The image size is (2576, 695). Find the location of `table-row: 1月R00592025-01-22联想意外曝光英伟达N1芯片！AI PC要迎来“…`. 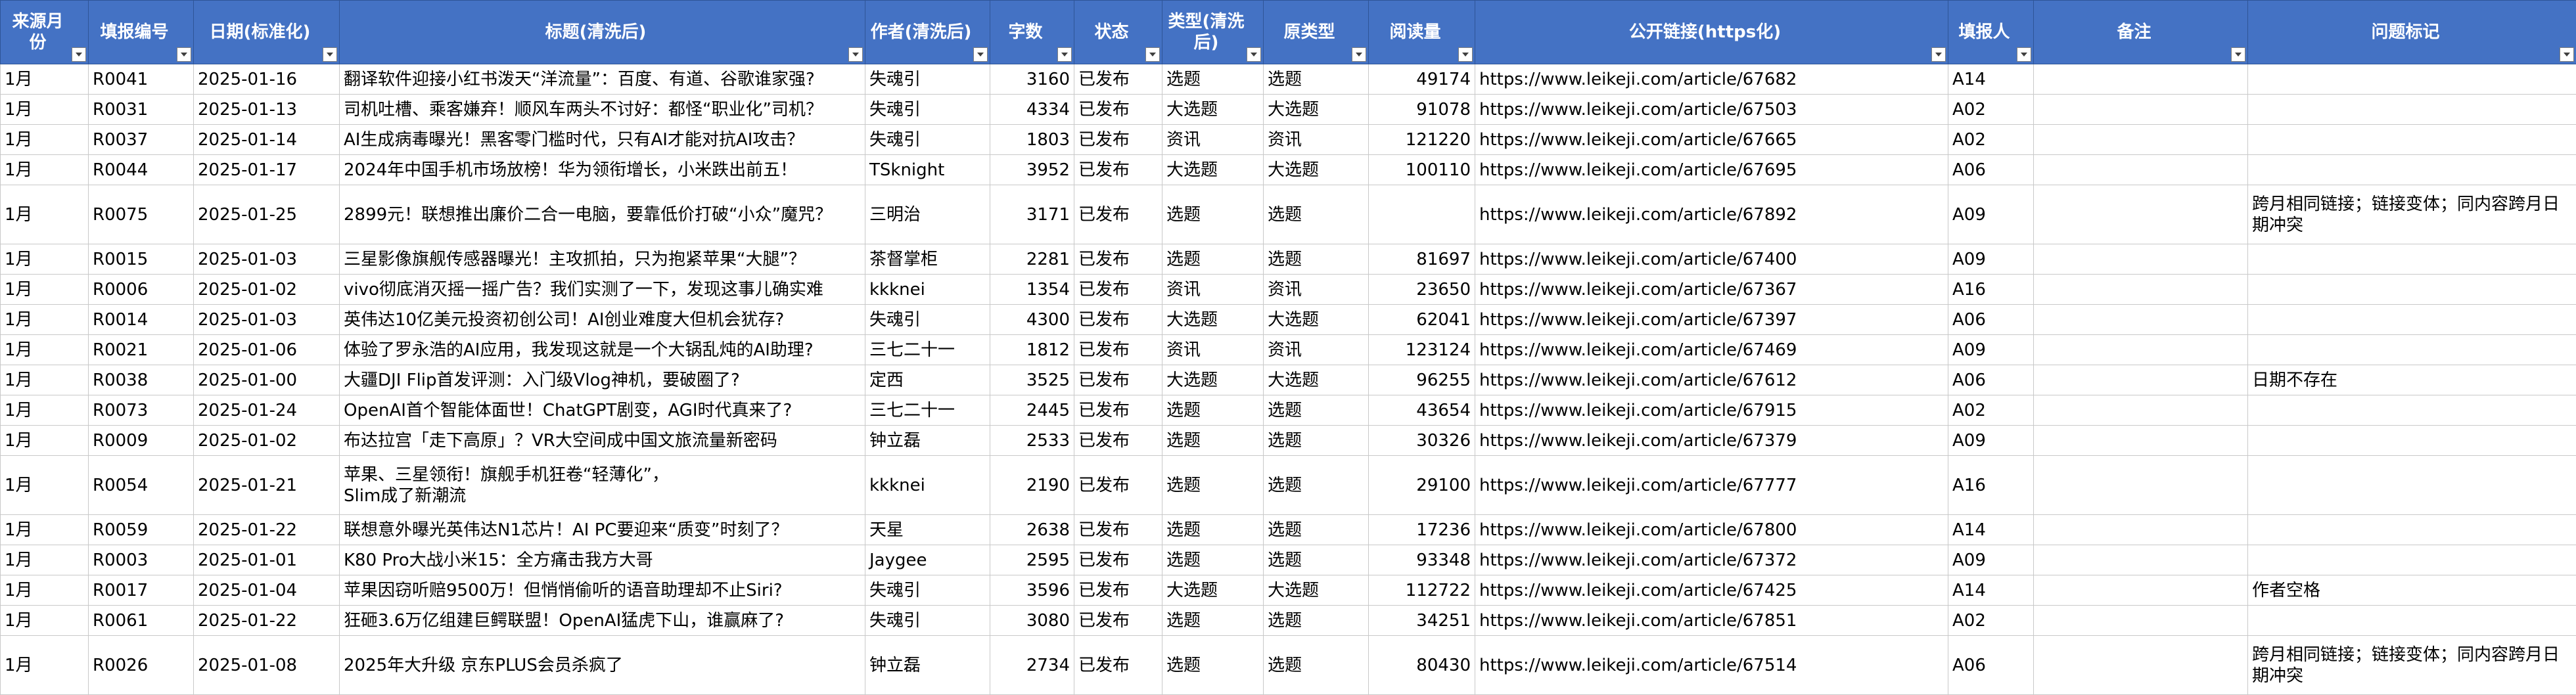

table-row: 1月R00592025-01-22联想意外曝光英伟达N1芯片！AI PC要迎来“… is located at coordinates (1288, 530).